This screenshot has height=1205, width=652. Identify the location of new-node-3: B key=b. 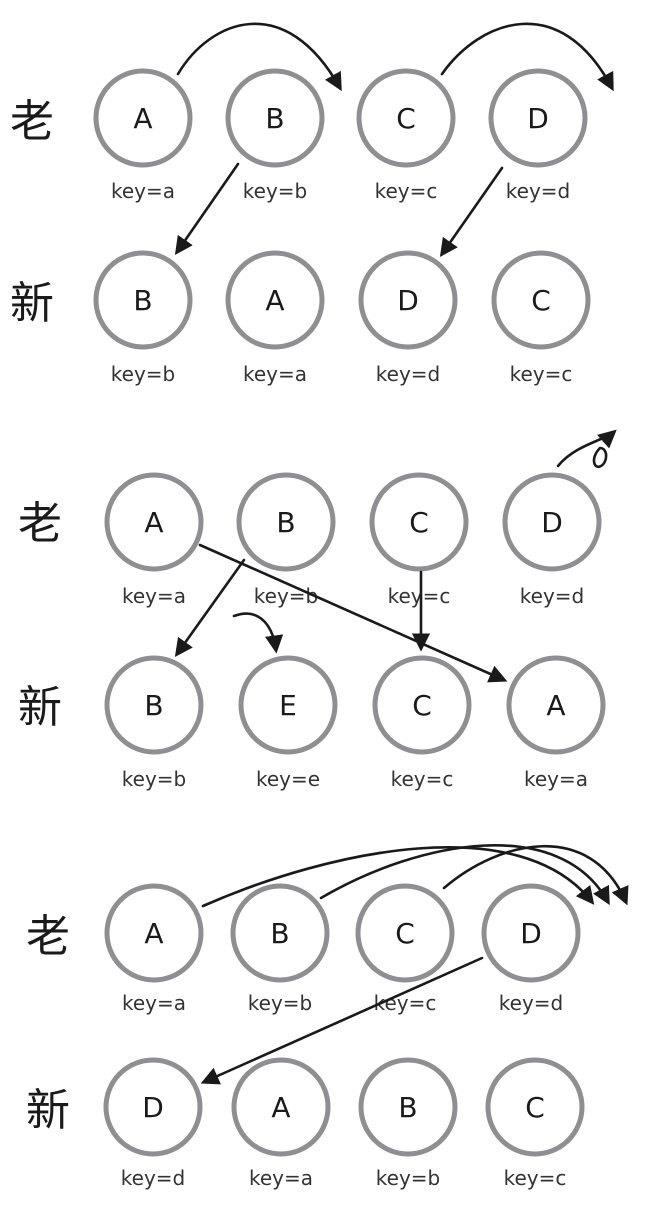
(408, 1123).